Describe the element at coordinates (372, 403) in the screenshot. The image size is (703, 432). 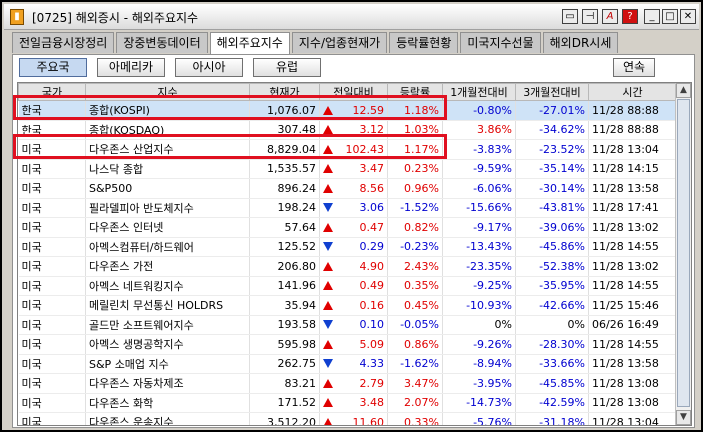
I see `change-value: 3.48` at that location.